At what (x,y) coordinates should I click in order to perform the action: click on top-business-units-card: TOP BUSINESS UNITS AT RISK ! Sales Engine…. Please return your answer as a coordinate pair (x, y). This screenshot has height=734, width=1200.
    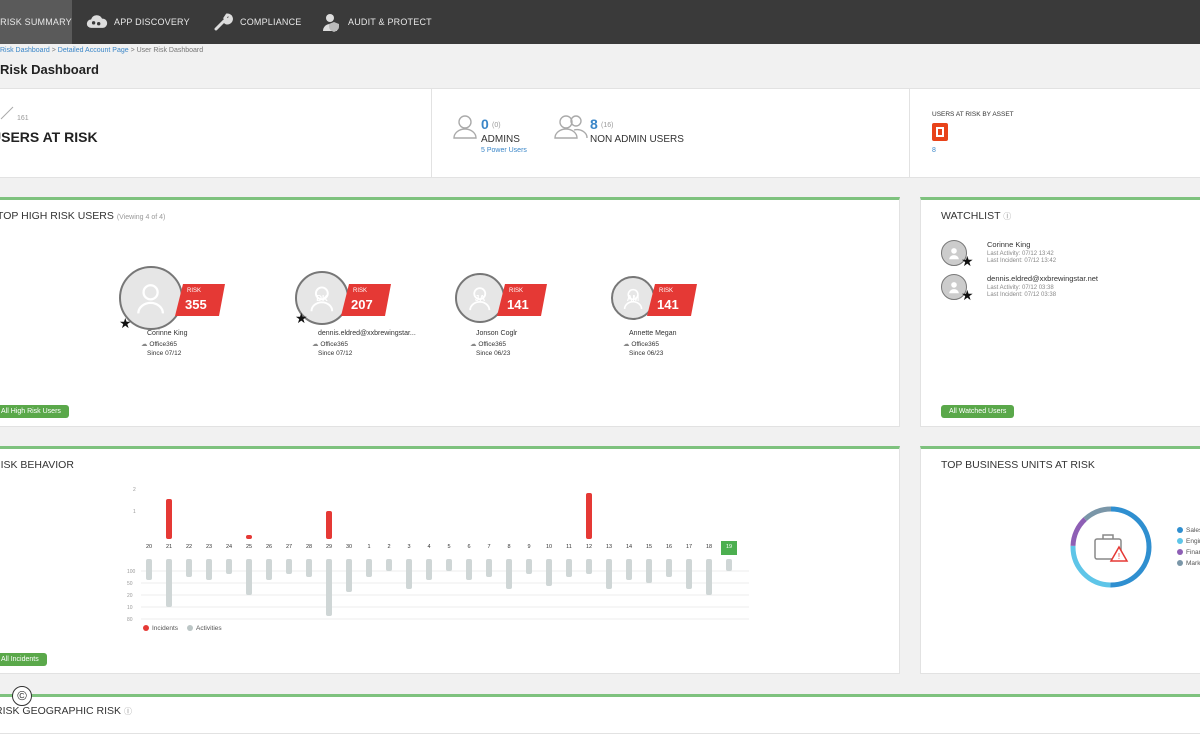
    Looking at the image, I should click on (1060, 560).